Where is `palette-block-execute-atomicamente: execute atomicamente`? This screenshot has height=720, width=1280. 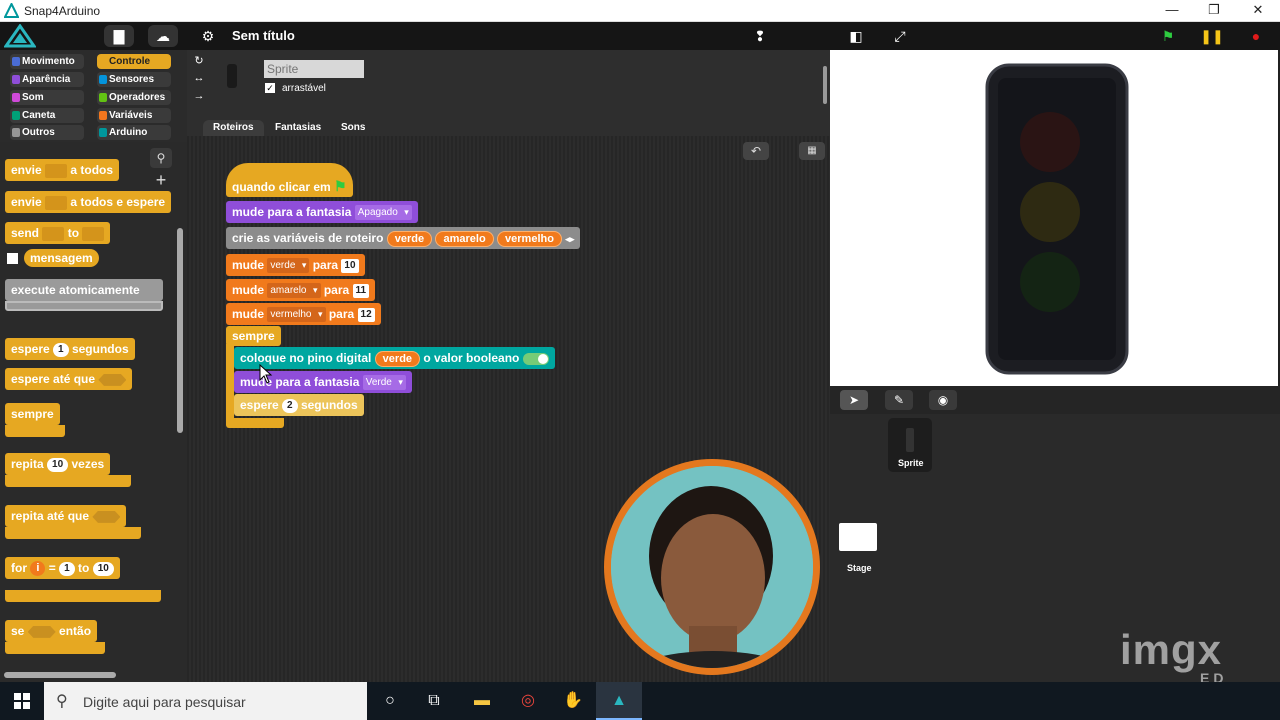
palette-block-execute-atomicamente: execute atomicamente is located at coordinates (84, 290).